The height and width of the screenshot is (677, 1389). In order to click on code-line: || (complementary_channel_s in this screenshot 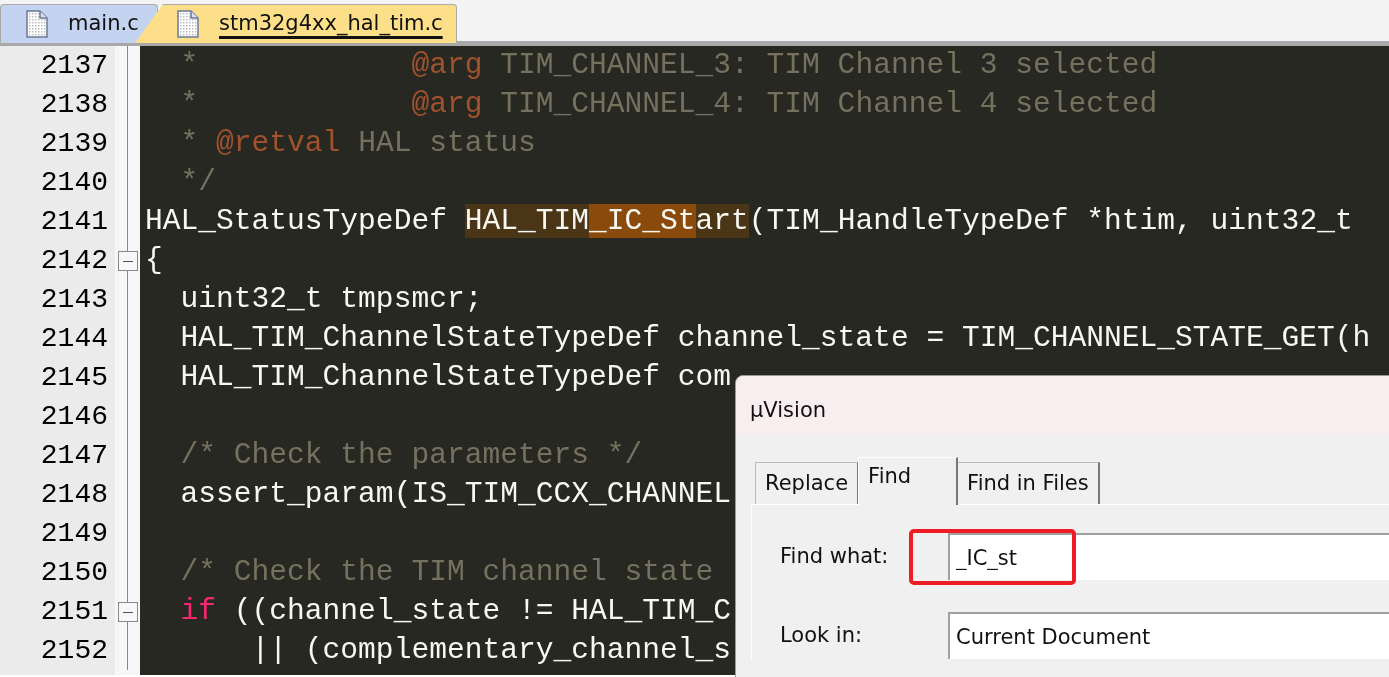, I will do `click(491, 650)`.